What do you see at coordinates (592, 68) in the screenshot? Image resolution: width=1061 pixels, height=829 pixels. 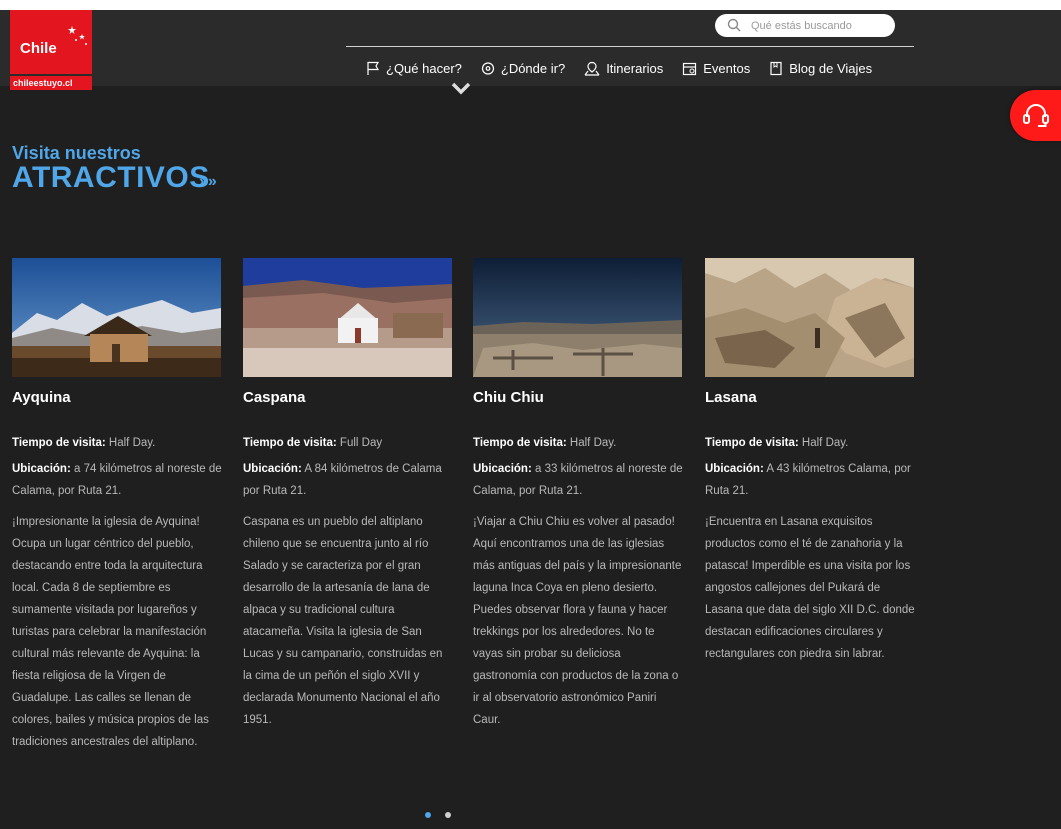 I see `map-pin-icon` at bounding box center [592, 68].